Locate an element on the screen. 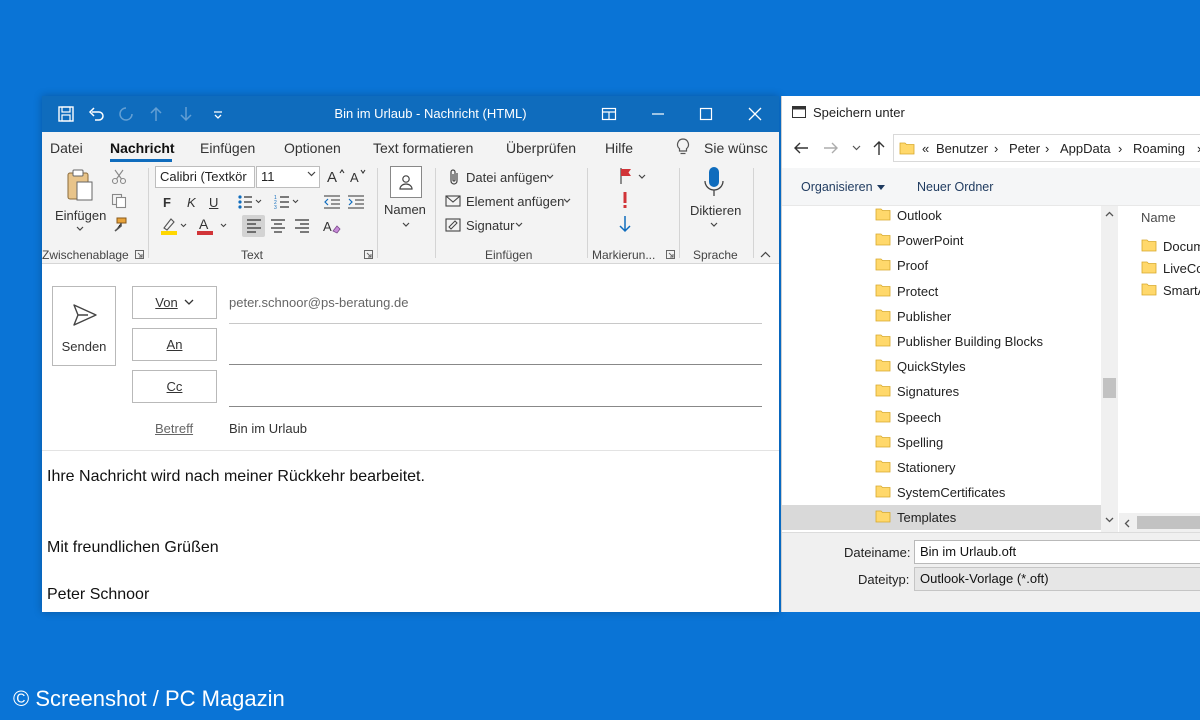  tree-item: PowerPoint is located at coordinates (941, 240).